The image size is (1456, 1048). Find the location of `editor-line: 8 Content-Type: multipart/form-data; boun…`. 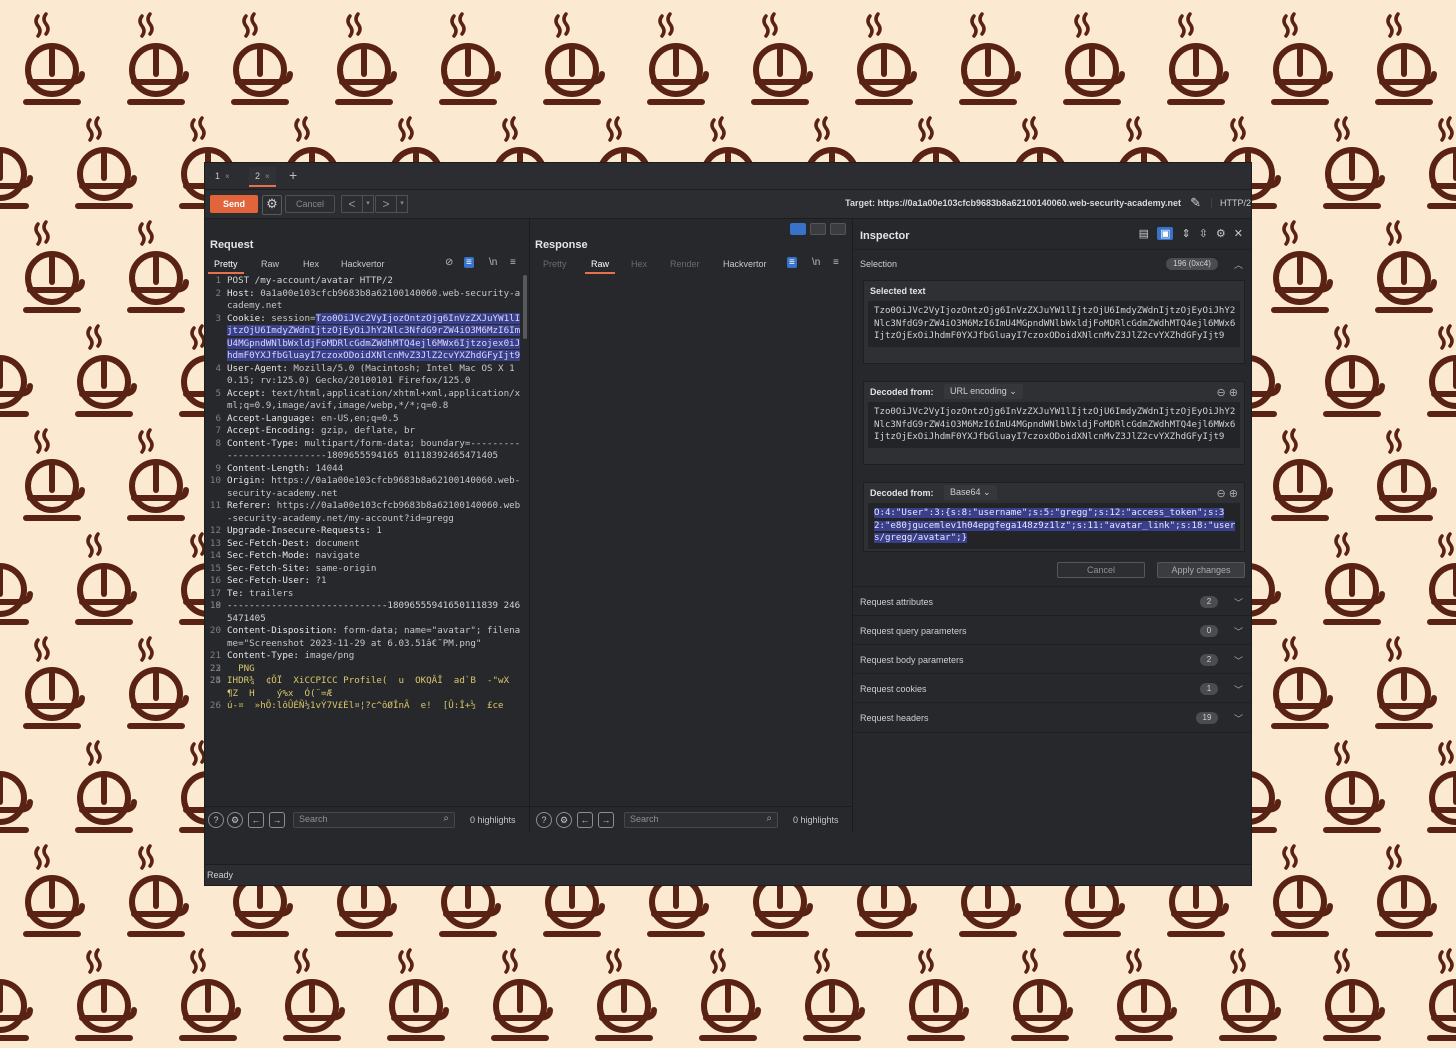

editor-line: 8 Content-Type: multipart/form-data; boun… is located at coordinates (363, 450).